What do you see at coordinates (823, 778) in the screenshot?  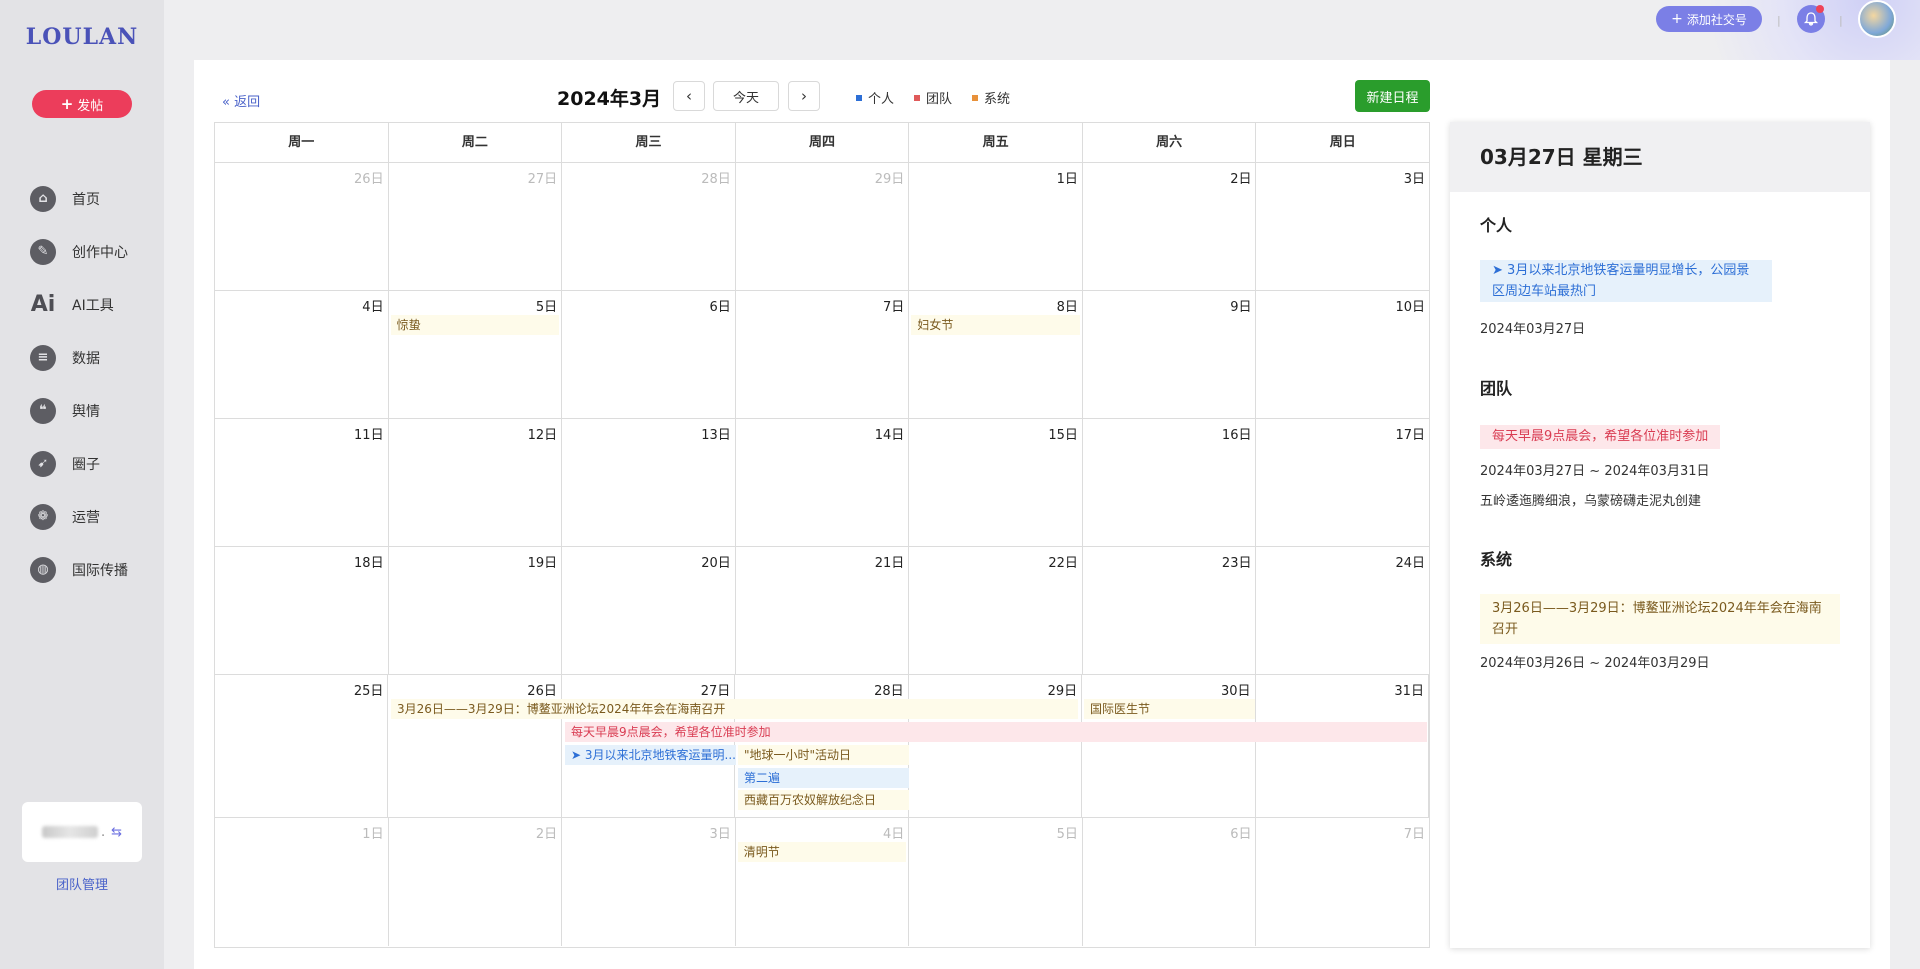 I see `event-personal-second-week: 第二遍` at bounding box center [823, 778].